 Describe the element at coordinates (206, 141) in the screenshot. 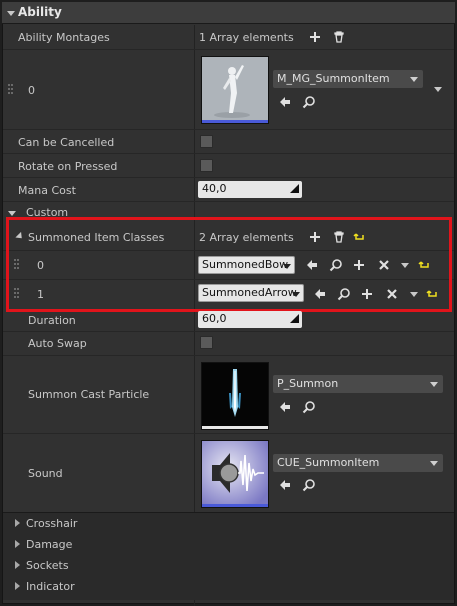

I see `can-be-cancelled-checkbox` at that location.